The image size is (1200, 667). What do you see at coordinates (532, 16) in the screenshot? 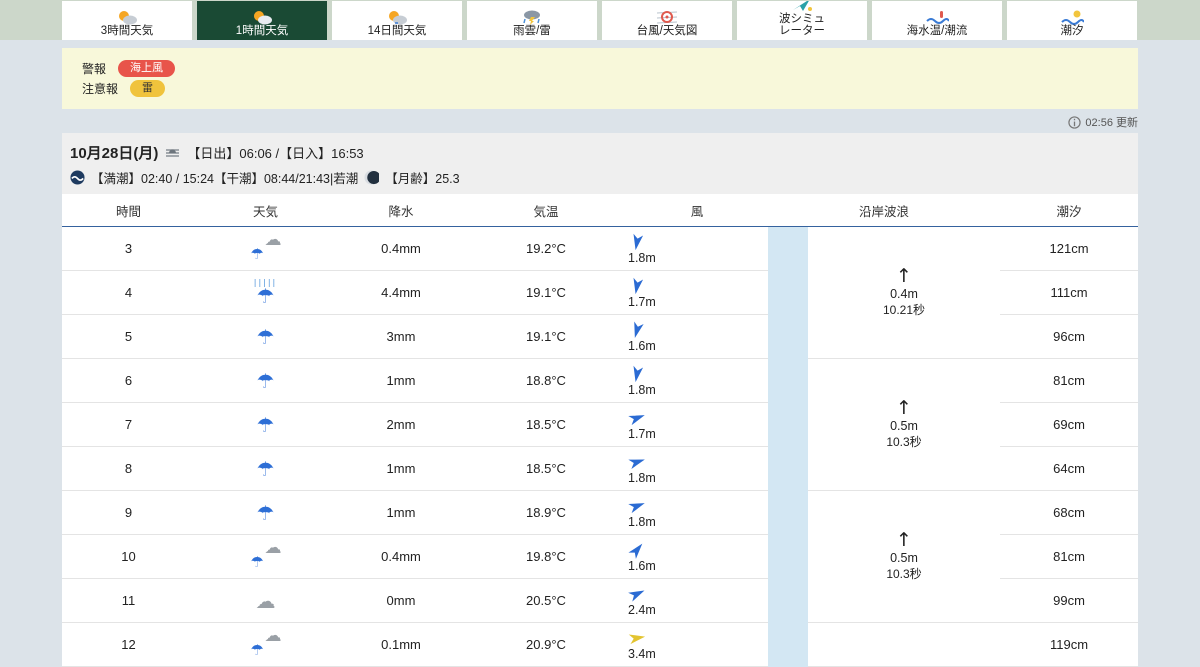
I see `rain-lightning-icon` at bounding box center [532, 16].